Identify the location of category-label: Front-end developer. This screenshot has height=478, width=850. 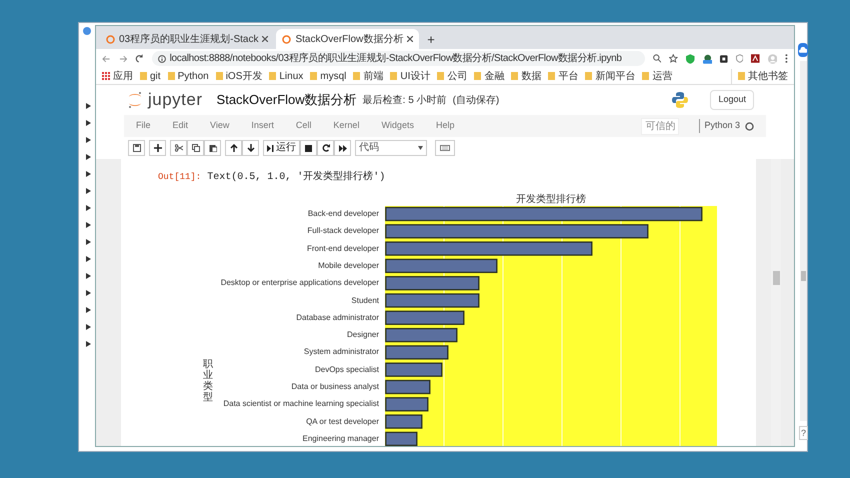
(342, 249).